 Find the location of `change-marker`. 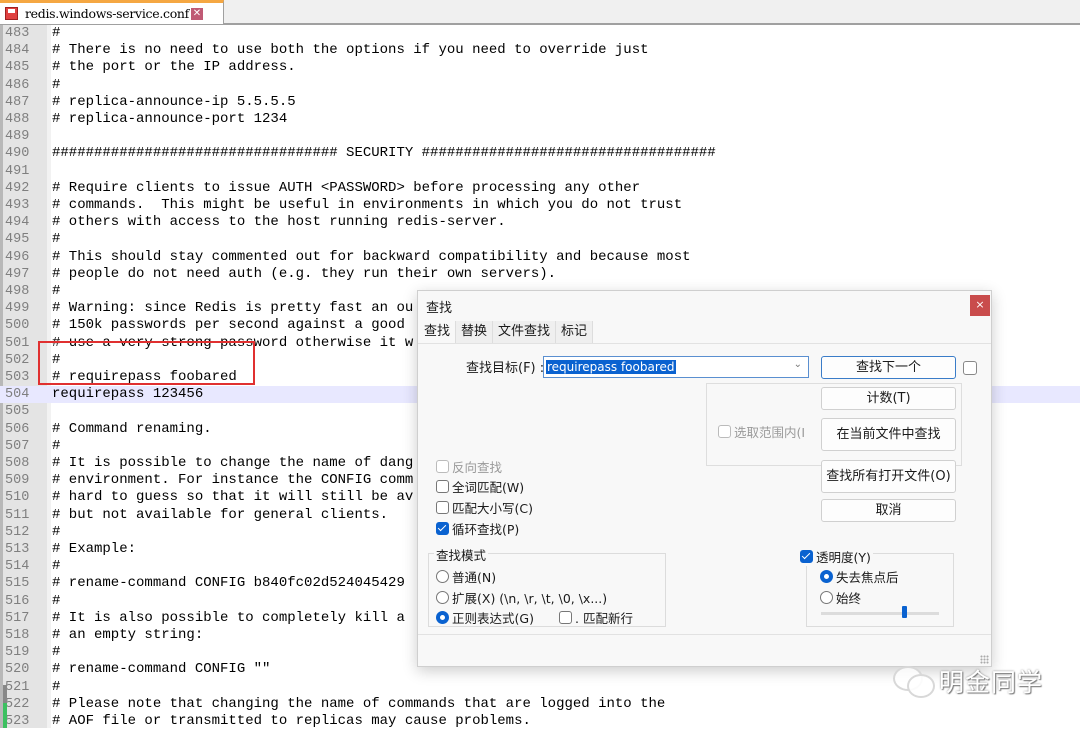

change-marker is located at coordinates (5, 694).